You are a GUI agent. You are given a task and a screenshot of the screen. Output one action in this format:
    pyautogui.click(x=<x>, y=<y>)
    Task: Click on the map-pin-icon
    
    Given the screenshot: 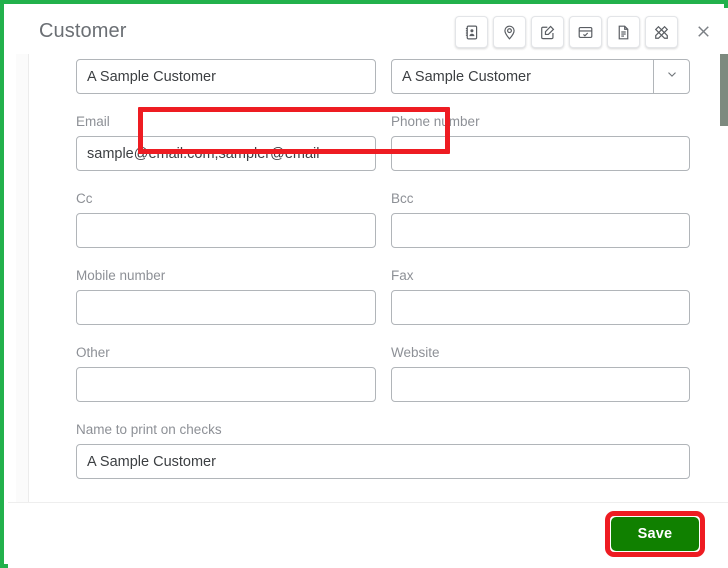 What is the action you would take?
    pyautogui.click(x=509, y=32)
    